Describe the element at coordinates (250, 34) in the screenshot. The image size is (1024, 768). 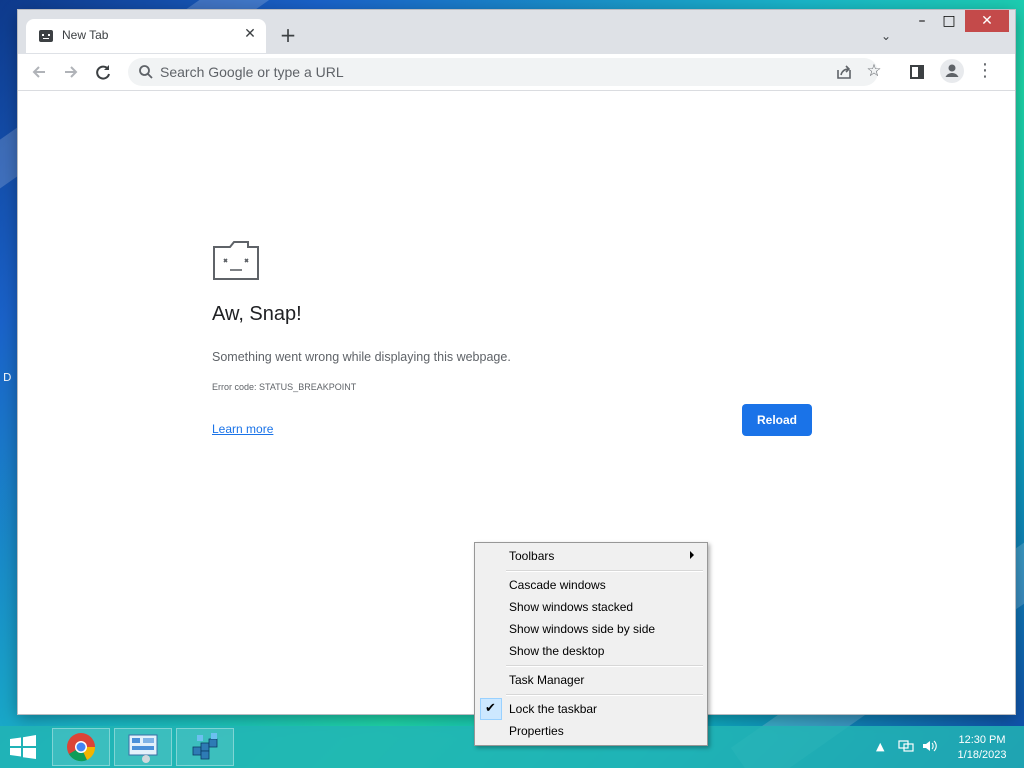
I see `close-tab-icon: ✕` at that location.